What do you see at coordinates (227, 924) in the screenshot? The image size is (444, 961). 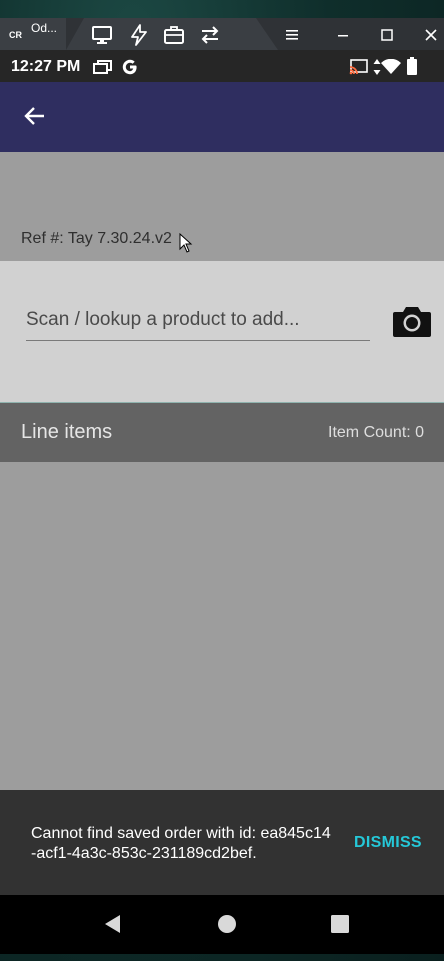 I see `home-circle-icon` at bounding box center [227, 924].